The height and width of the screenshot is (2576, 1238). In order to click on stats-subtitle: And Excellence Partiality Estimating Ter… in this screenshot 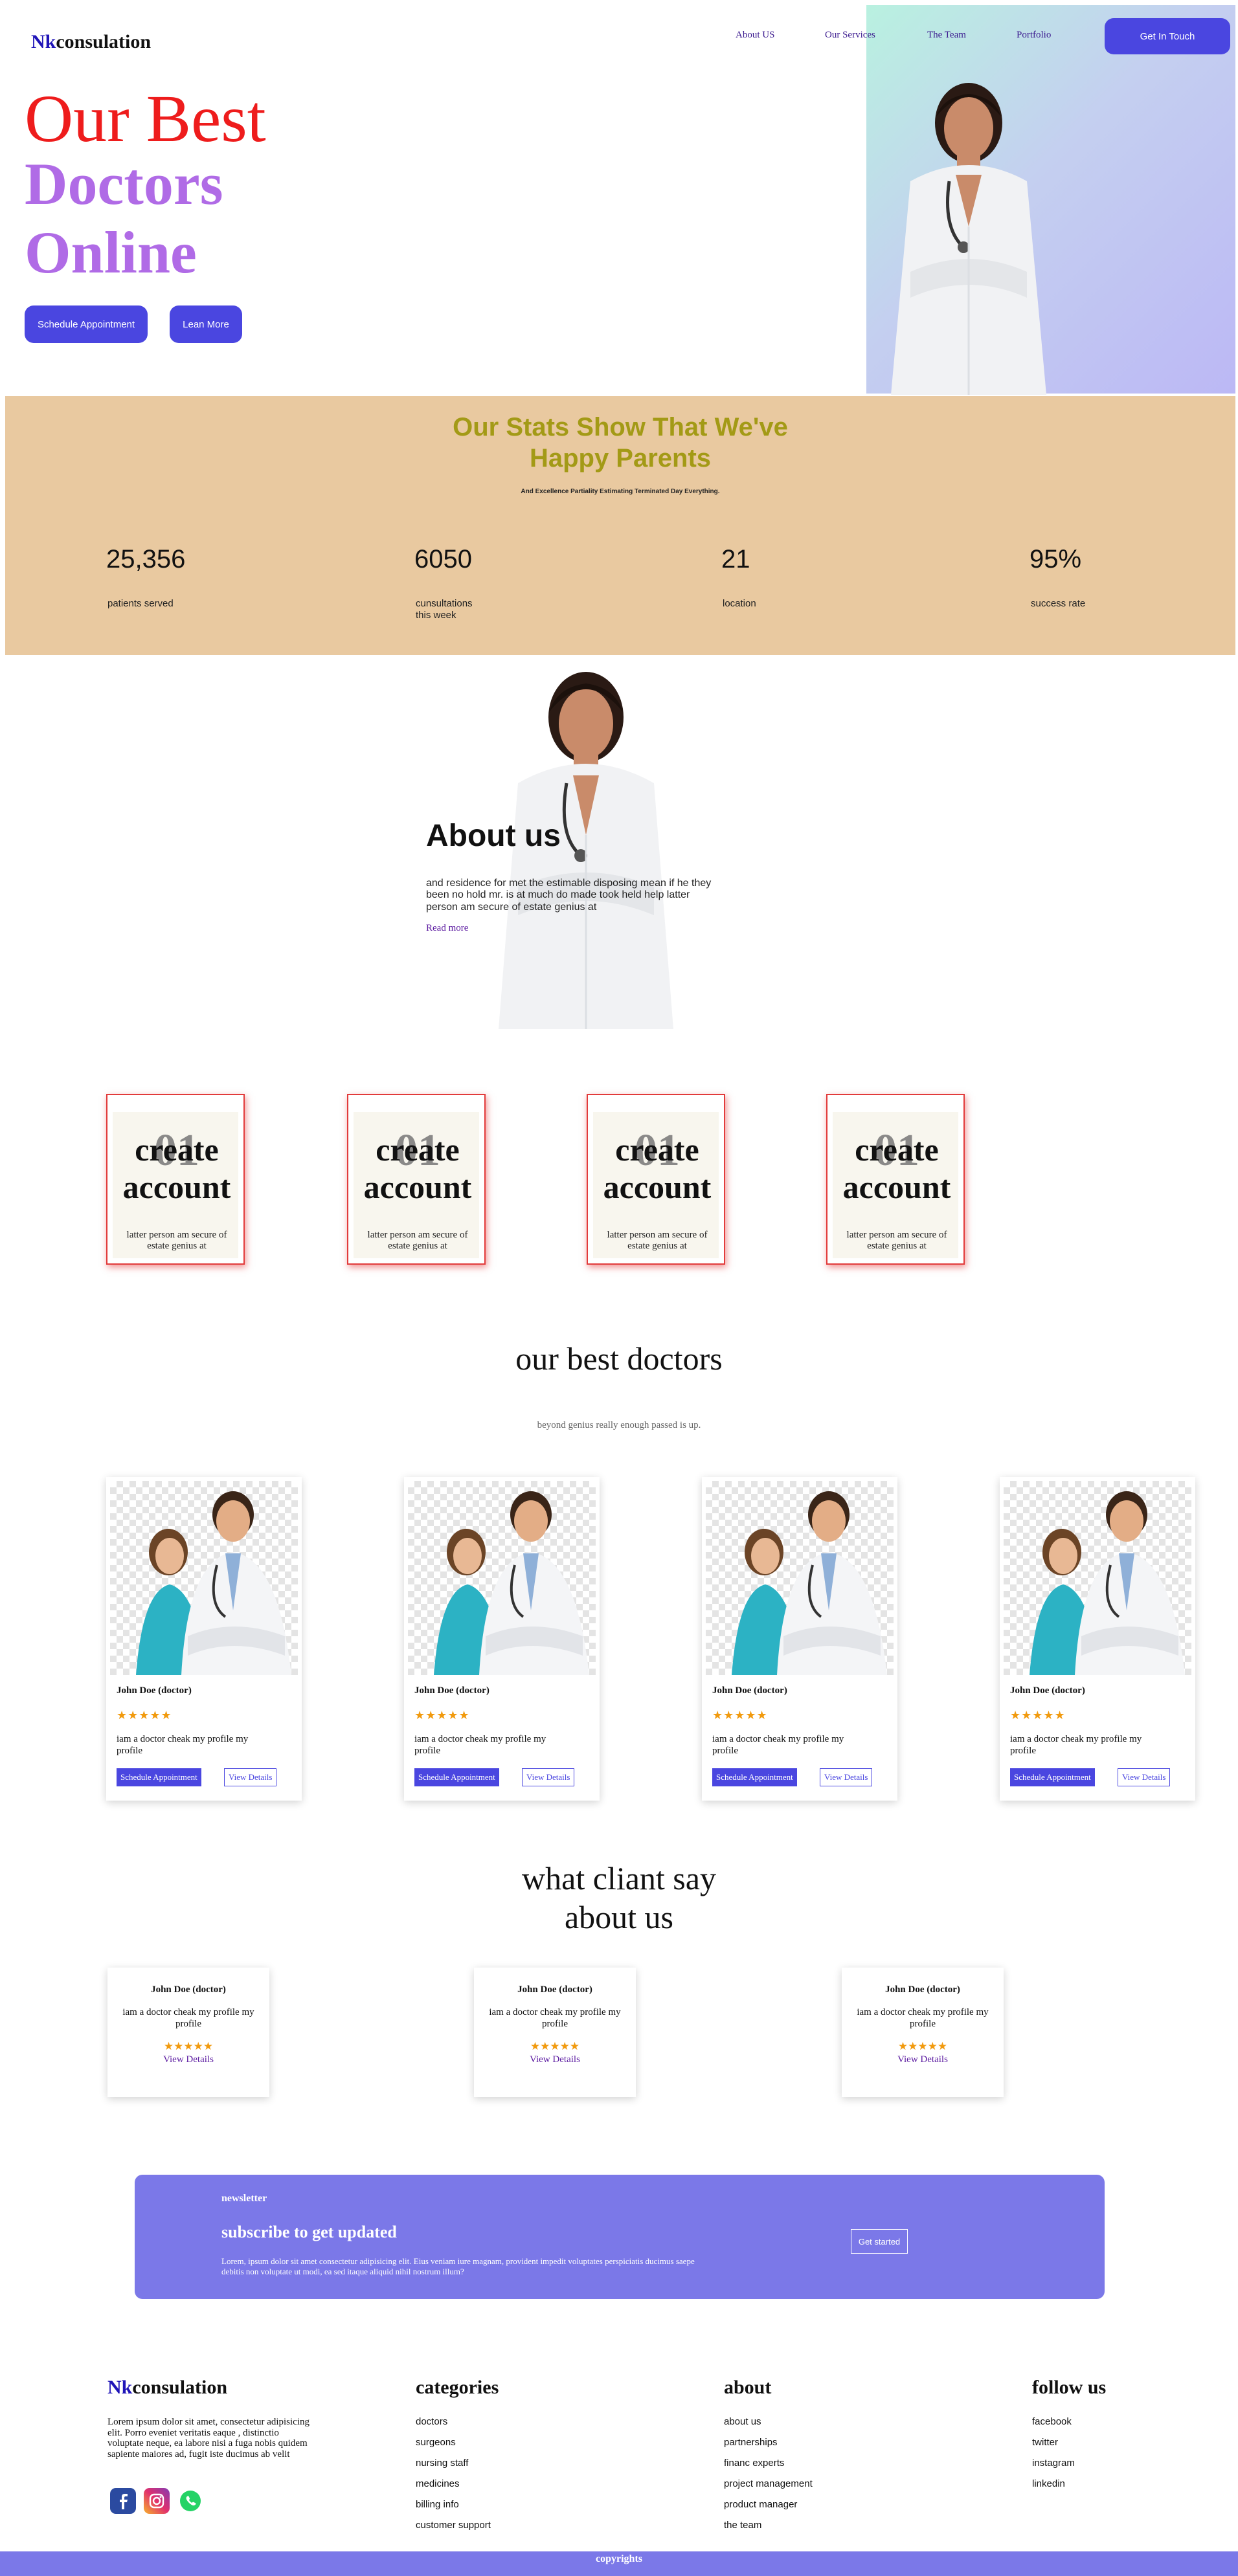, I will do `click(620, 491)`.